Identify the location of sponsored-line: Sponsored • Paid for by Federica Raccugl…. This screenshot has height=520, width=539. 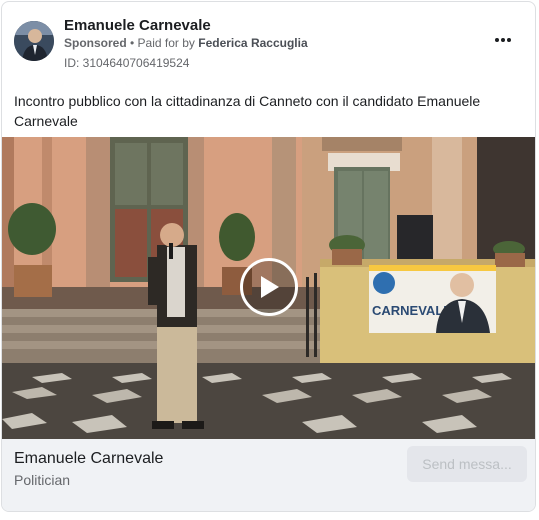
(186, 43).